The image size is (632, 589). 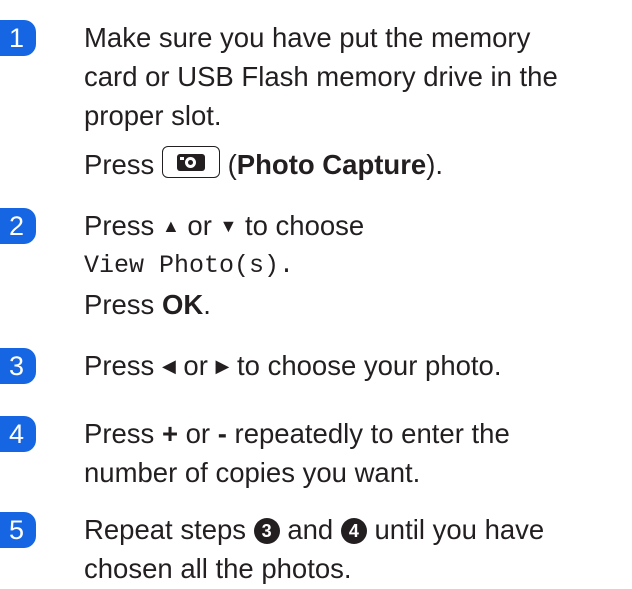 What do you see at coordinates (354, 304) in the screenshot?
I see `step-2-line-3: Press OK.` at bounding box center [354, 304].